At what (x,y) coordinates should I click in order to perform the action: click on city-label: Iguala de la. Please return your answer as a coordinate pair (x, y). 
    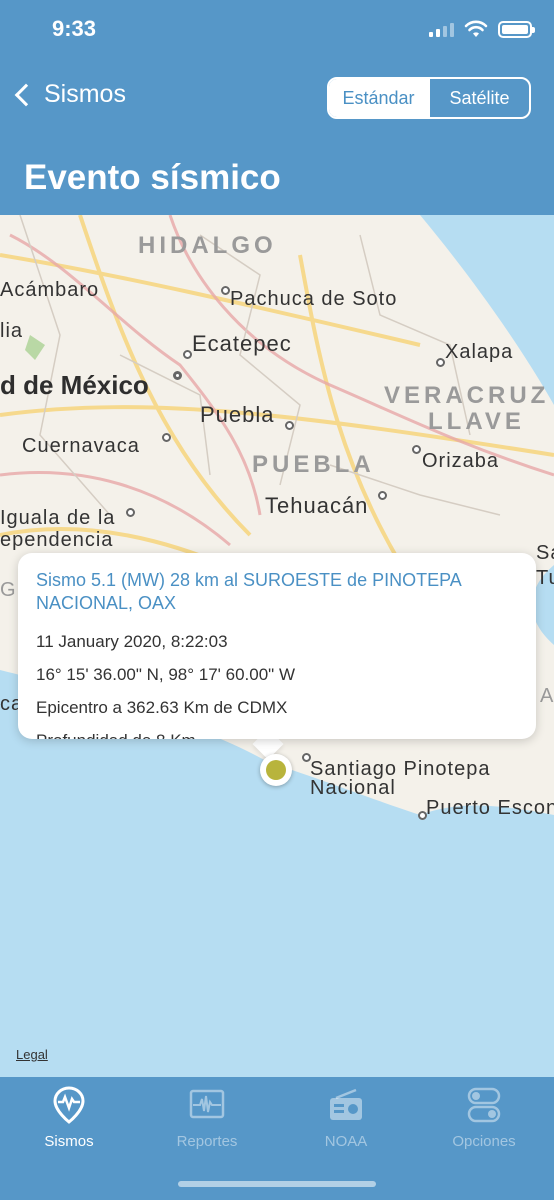
    Looking at the image, I should click on (58, 518).